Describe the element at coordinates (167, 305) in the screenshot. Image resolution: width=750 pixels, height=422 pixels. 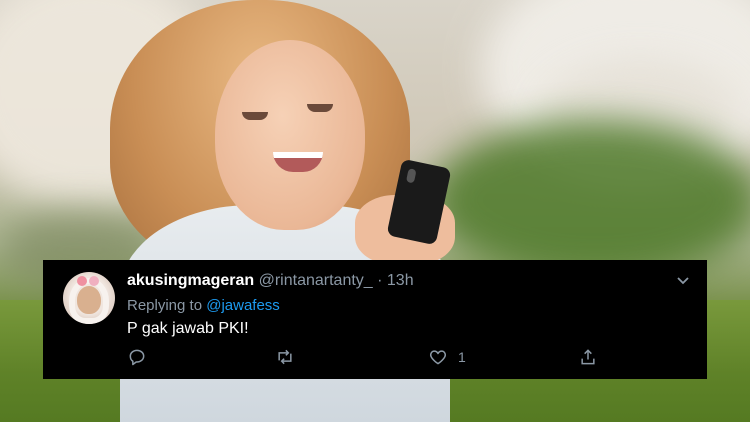
I see `replying-to-label: Replying to` at that location.